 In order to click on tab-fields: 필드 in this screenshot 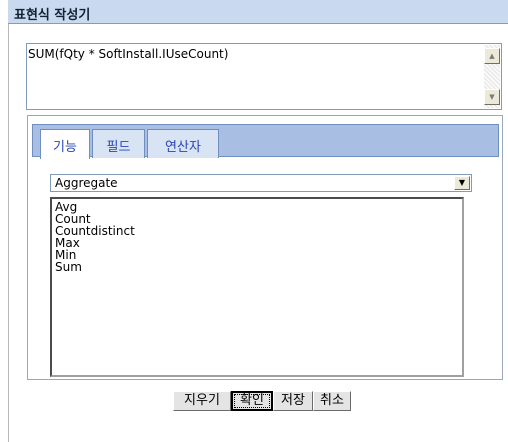, I will do `click(118, 143)`.